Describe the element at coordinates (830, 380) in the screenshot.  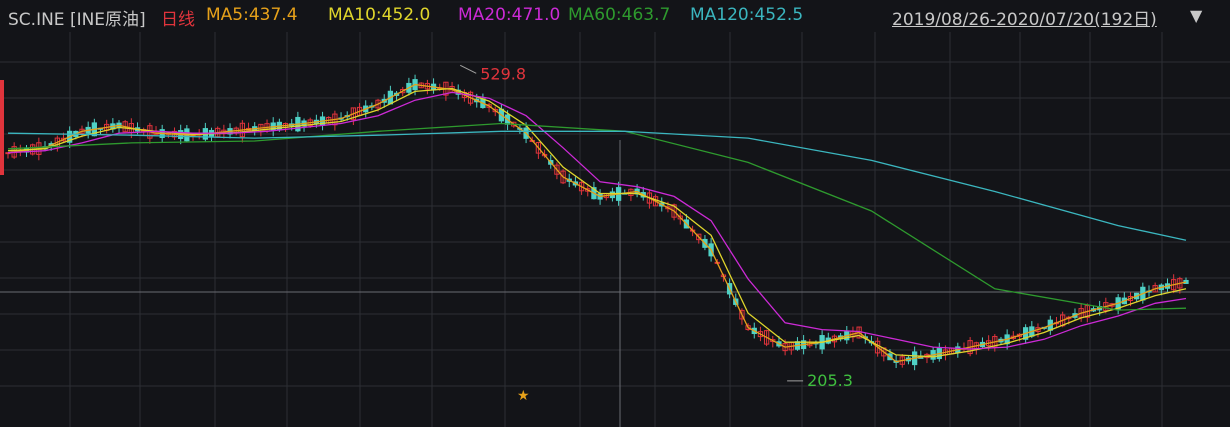
I see `annotation-label-low: 205.3` at that location.